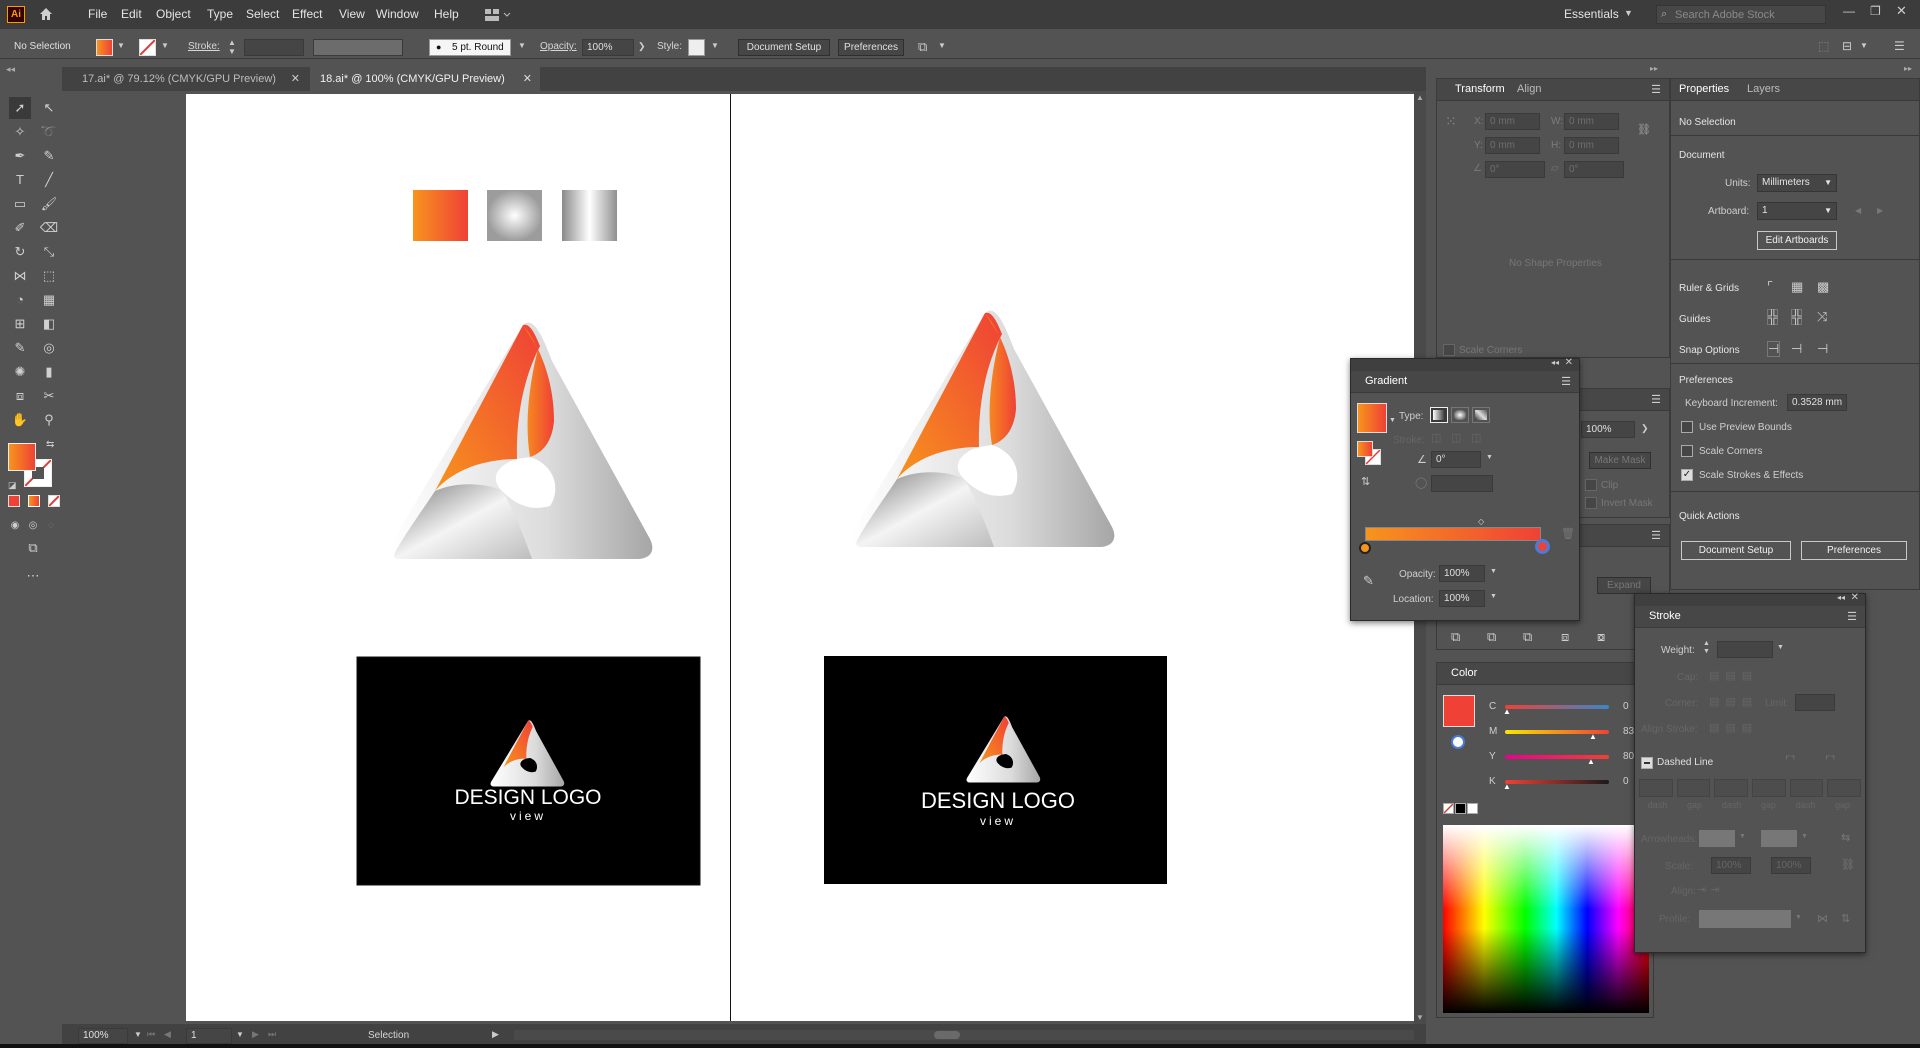 This screenshot has width=1920, height=1048. Describe the element at coordinates (1823, 287) in the screenshot. I see `transparency-grid-icon: ▩` at that location.